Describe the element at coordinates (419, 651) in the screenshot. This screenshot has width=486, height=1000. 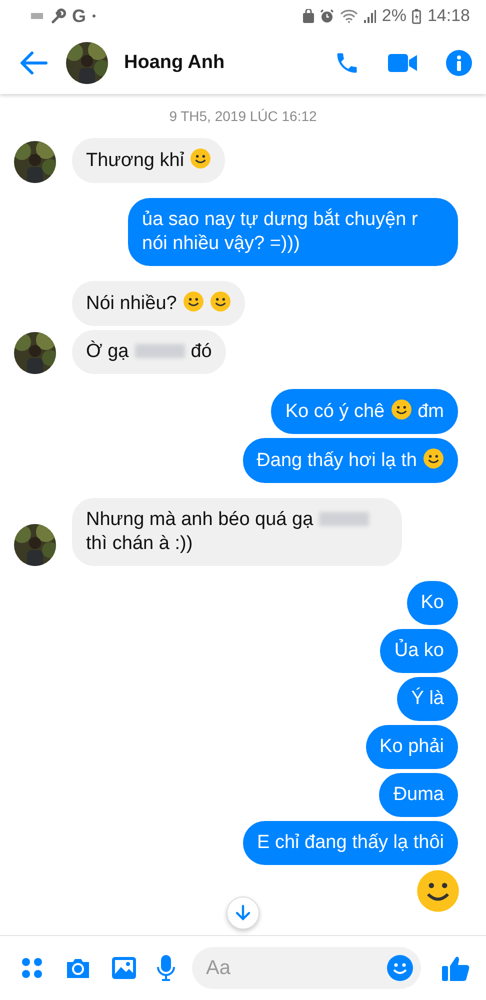
I see `message-bubble: Ủa ko` at that location.